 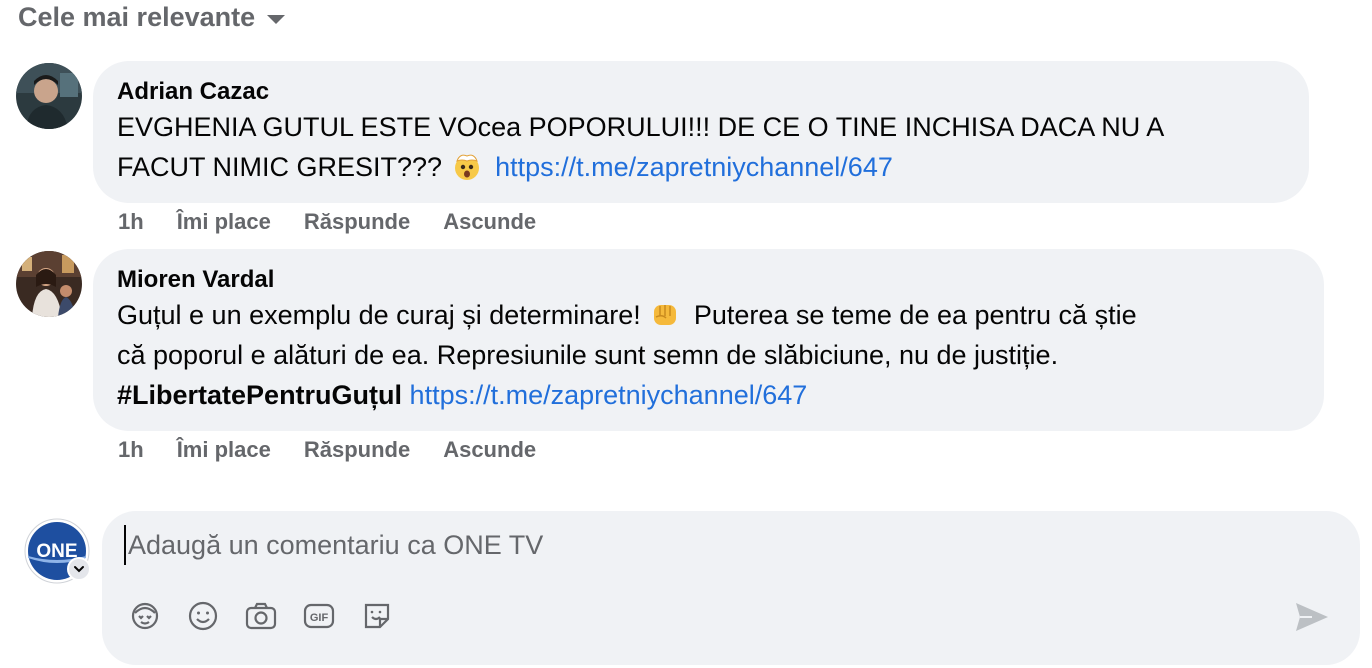 What do you see at coordinates (724, 545) in the screenshot?
I see `comment-input` at bounding box center [724, 545].